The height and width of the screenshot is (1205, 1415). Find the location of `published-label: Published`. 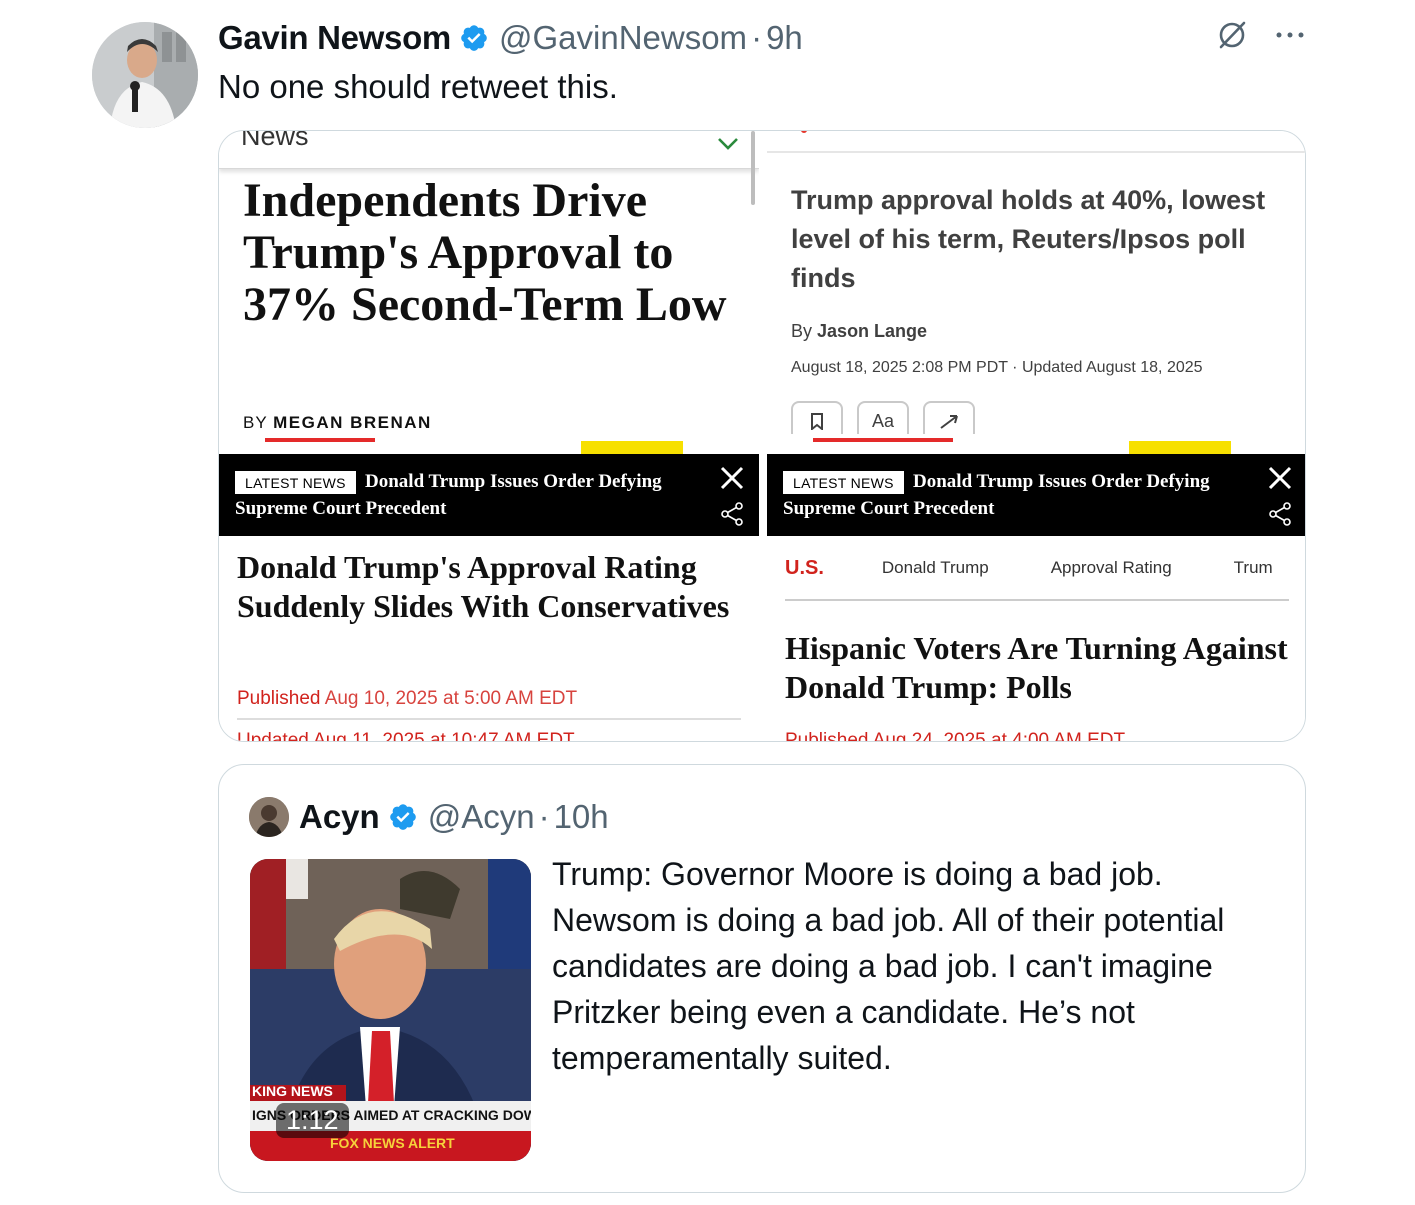

published-label: Published is located at coordinates (279, 698).